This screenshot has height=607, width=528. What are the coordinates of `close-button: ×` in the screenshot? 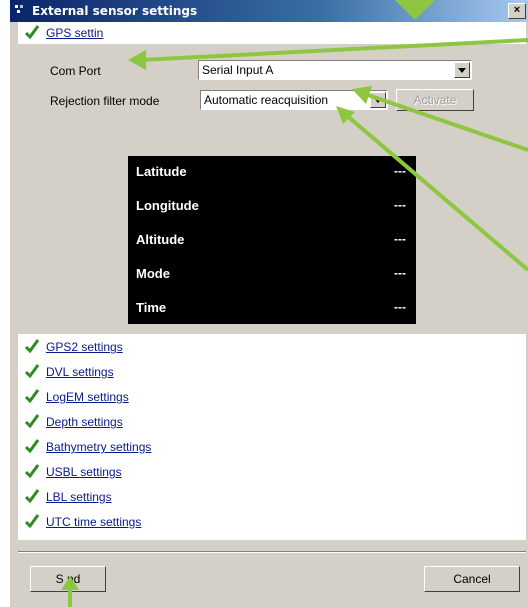 It's located at (517, 11).